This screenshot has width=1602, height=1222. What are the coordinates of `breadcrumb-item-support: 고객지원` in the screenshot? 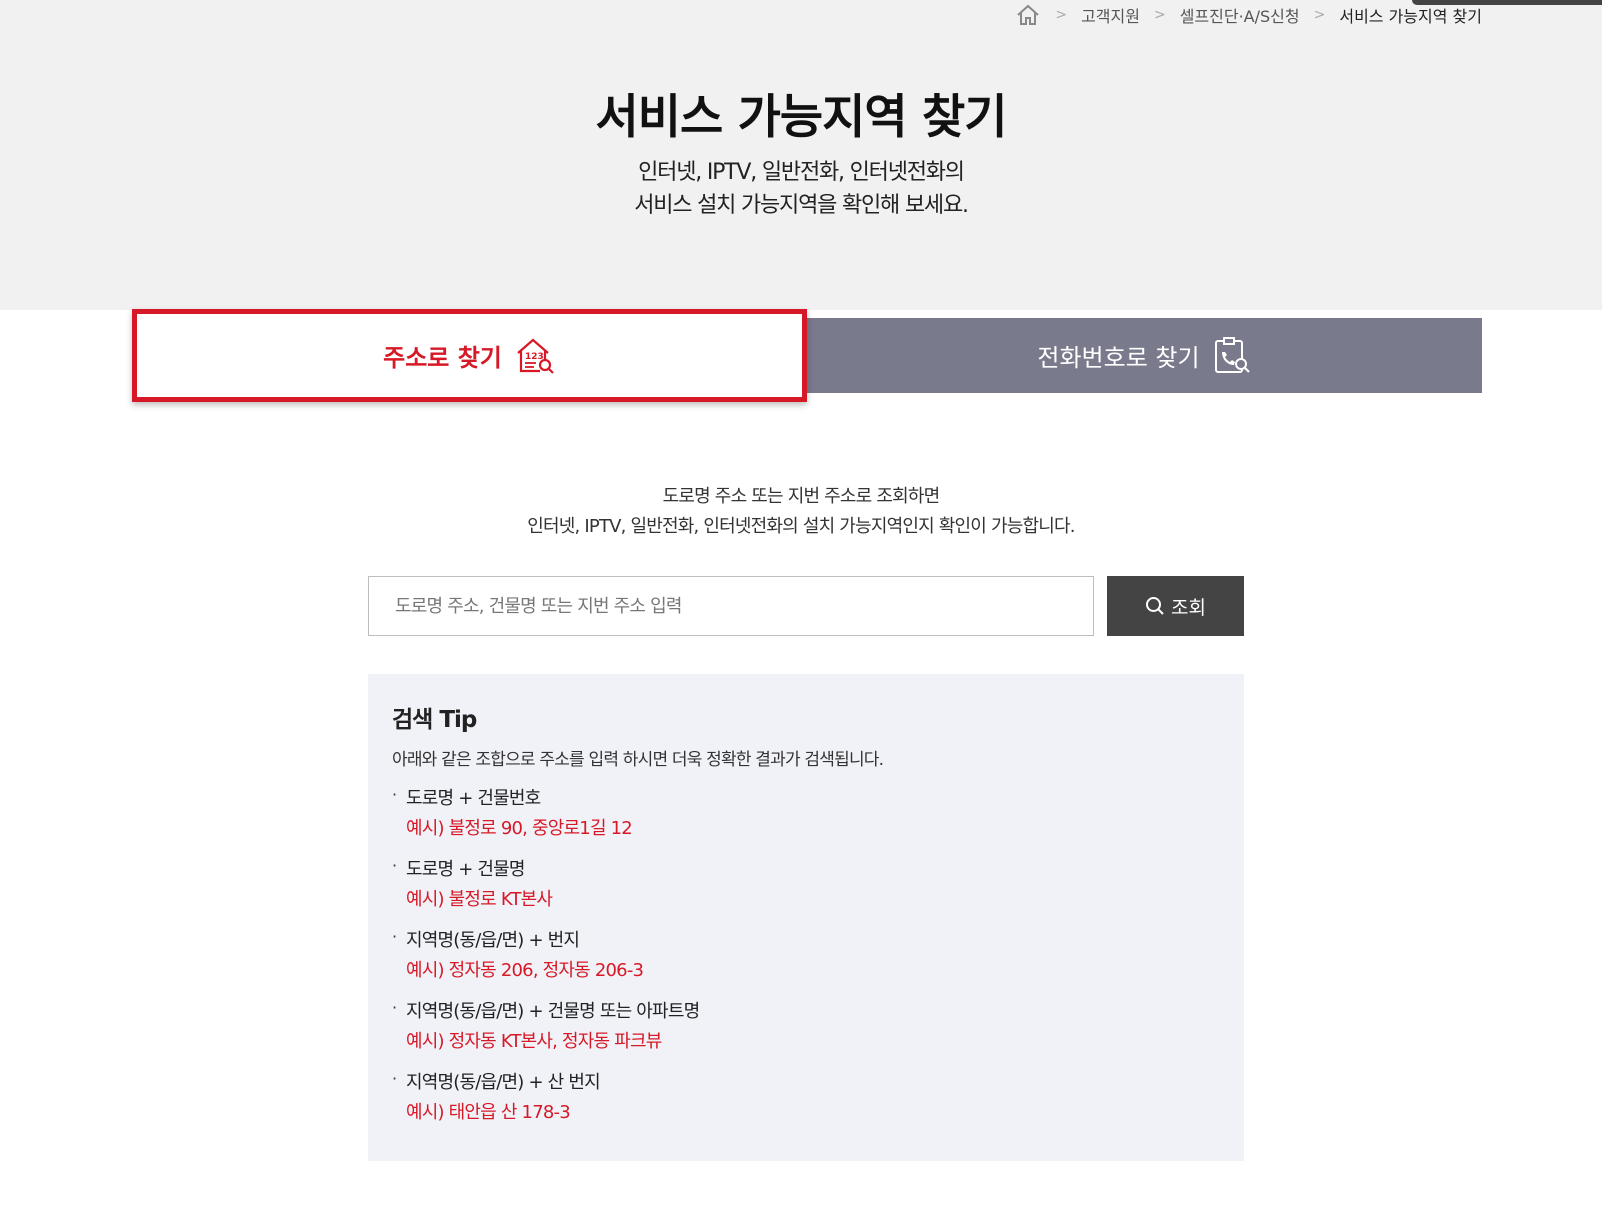 It's located at (1110, 15).